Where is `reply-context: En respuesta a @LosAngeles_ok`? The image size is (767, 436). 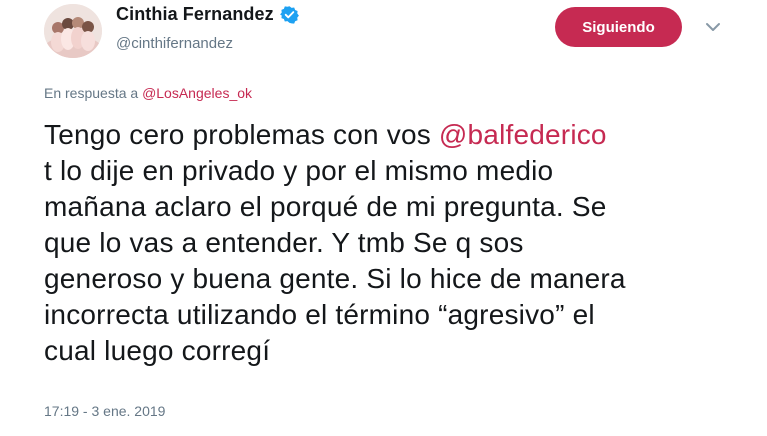 reply-context: En respuesta a @LosAngeles_ok is located at coordinates (148, 93).